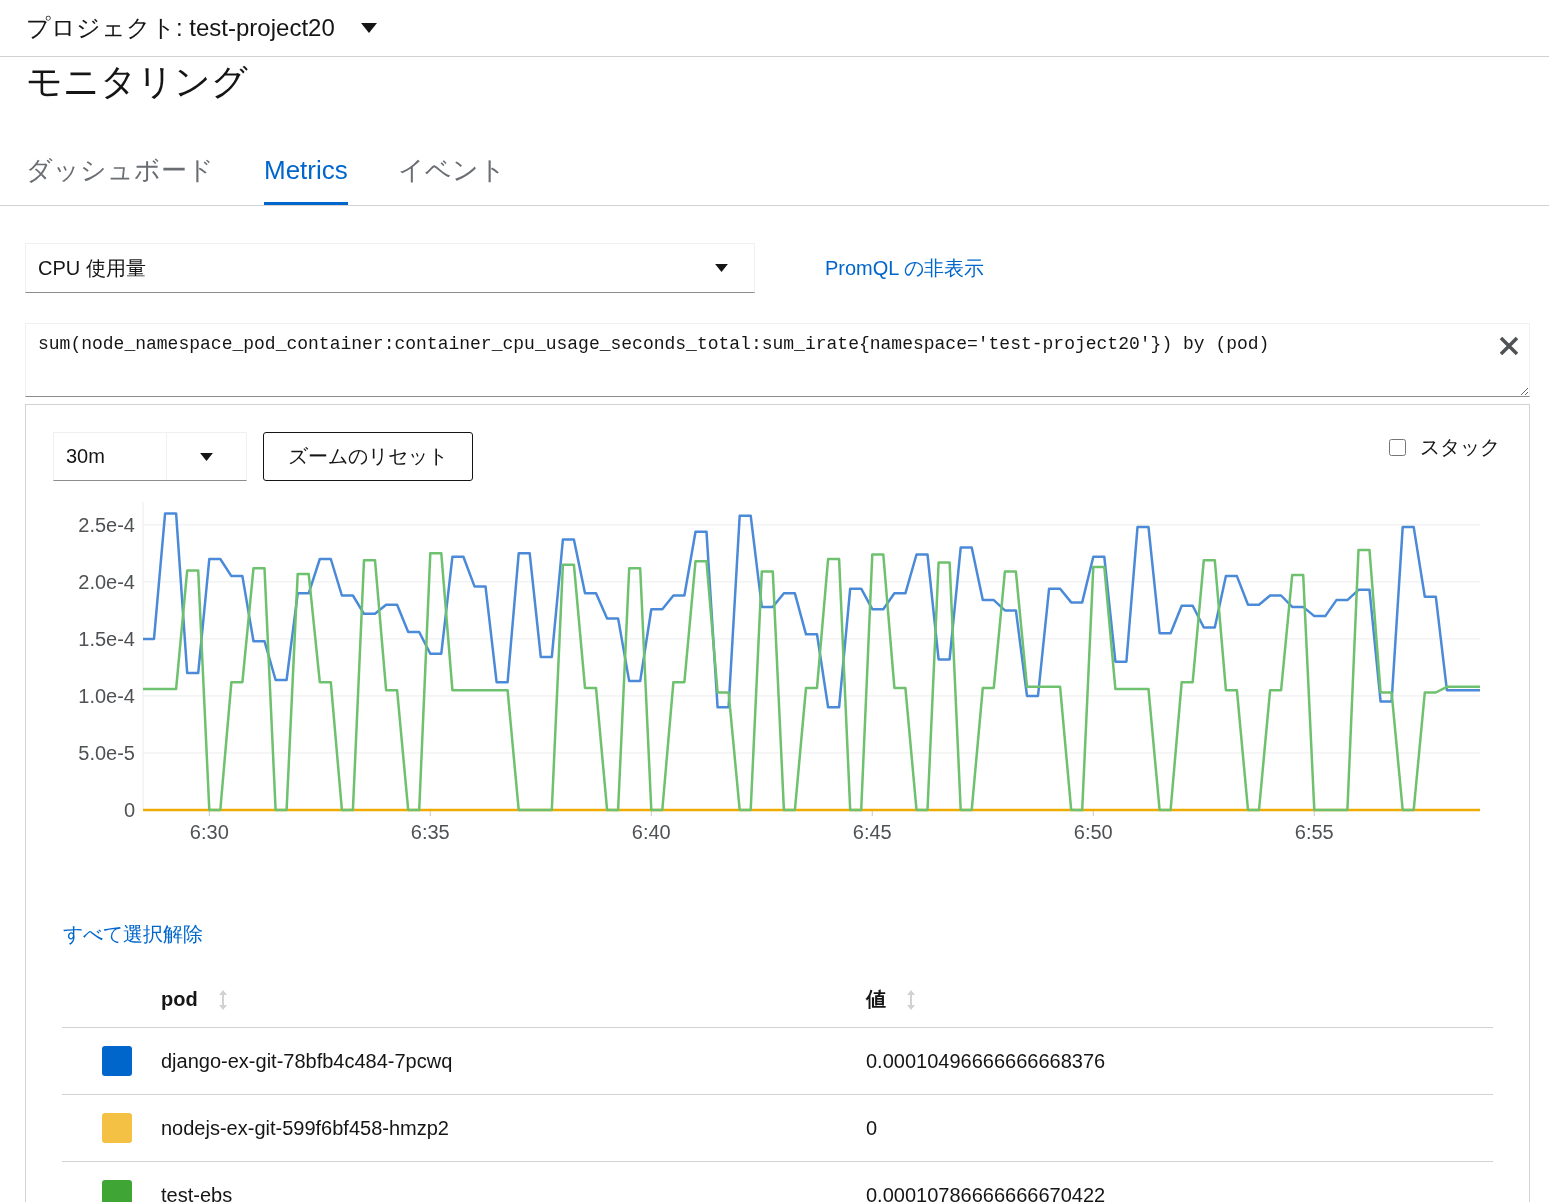 This screenshot has height=1202, width=1549. What do you see at coordinates (905, 268) in the screenshot?
I see `promql-toggle-link: PromQL の非表示` at bounding box center [905, 268].